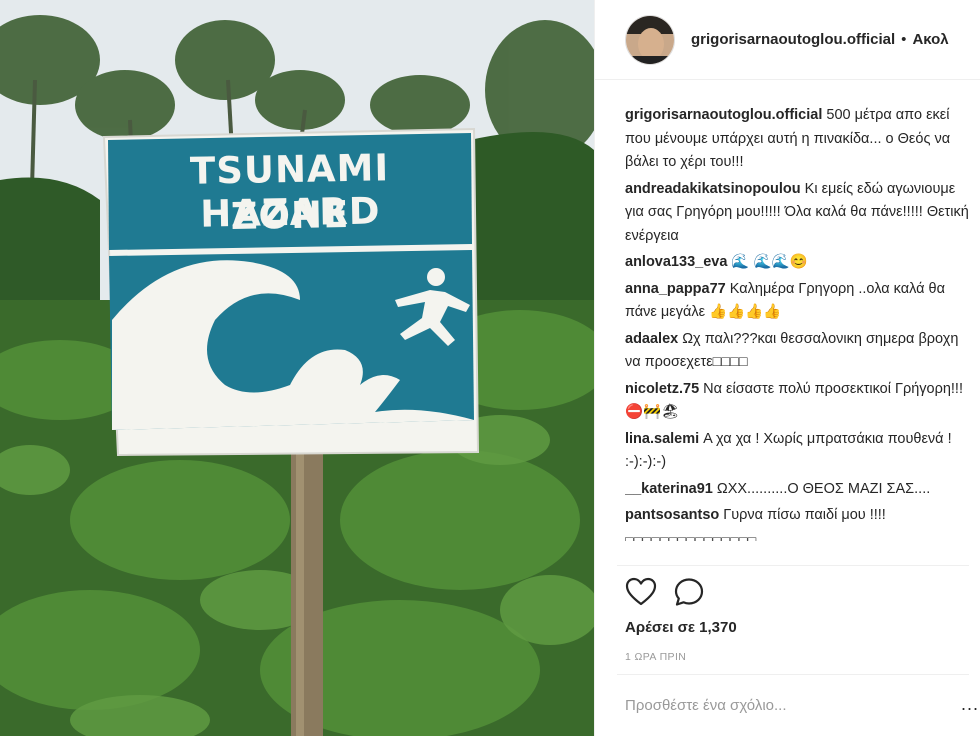 The image size is (980, 736). What do you see at coordinates (672, 515) in the screenshot?
I see `comment-username: pantsosantso` at bounding box center [672, 515].